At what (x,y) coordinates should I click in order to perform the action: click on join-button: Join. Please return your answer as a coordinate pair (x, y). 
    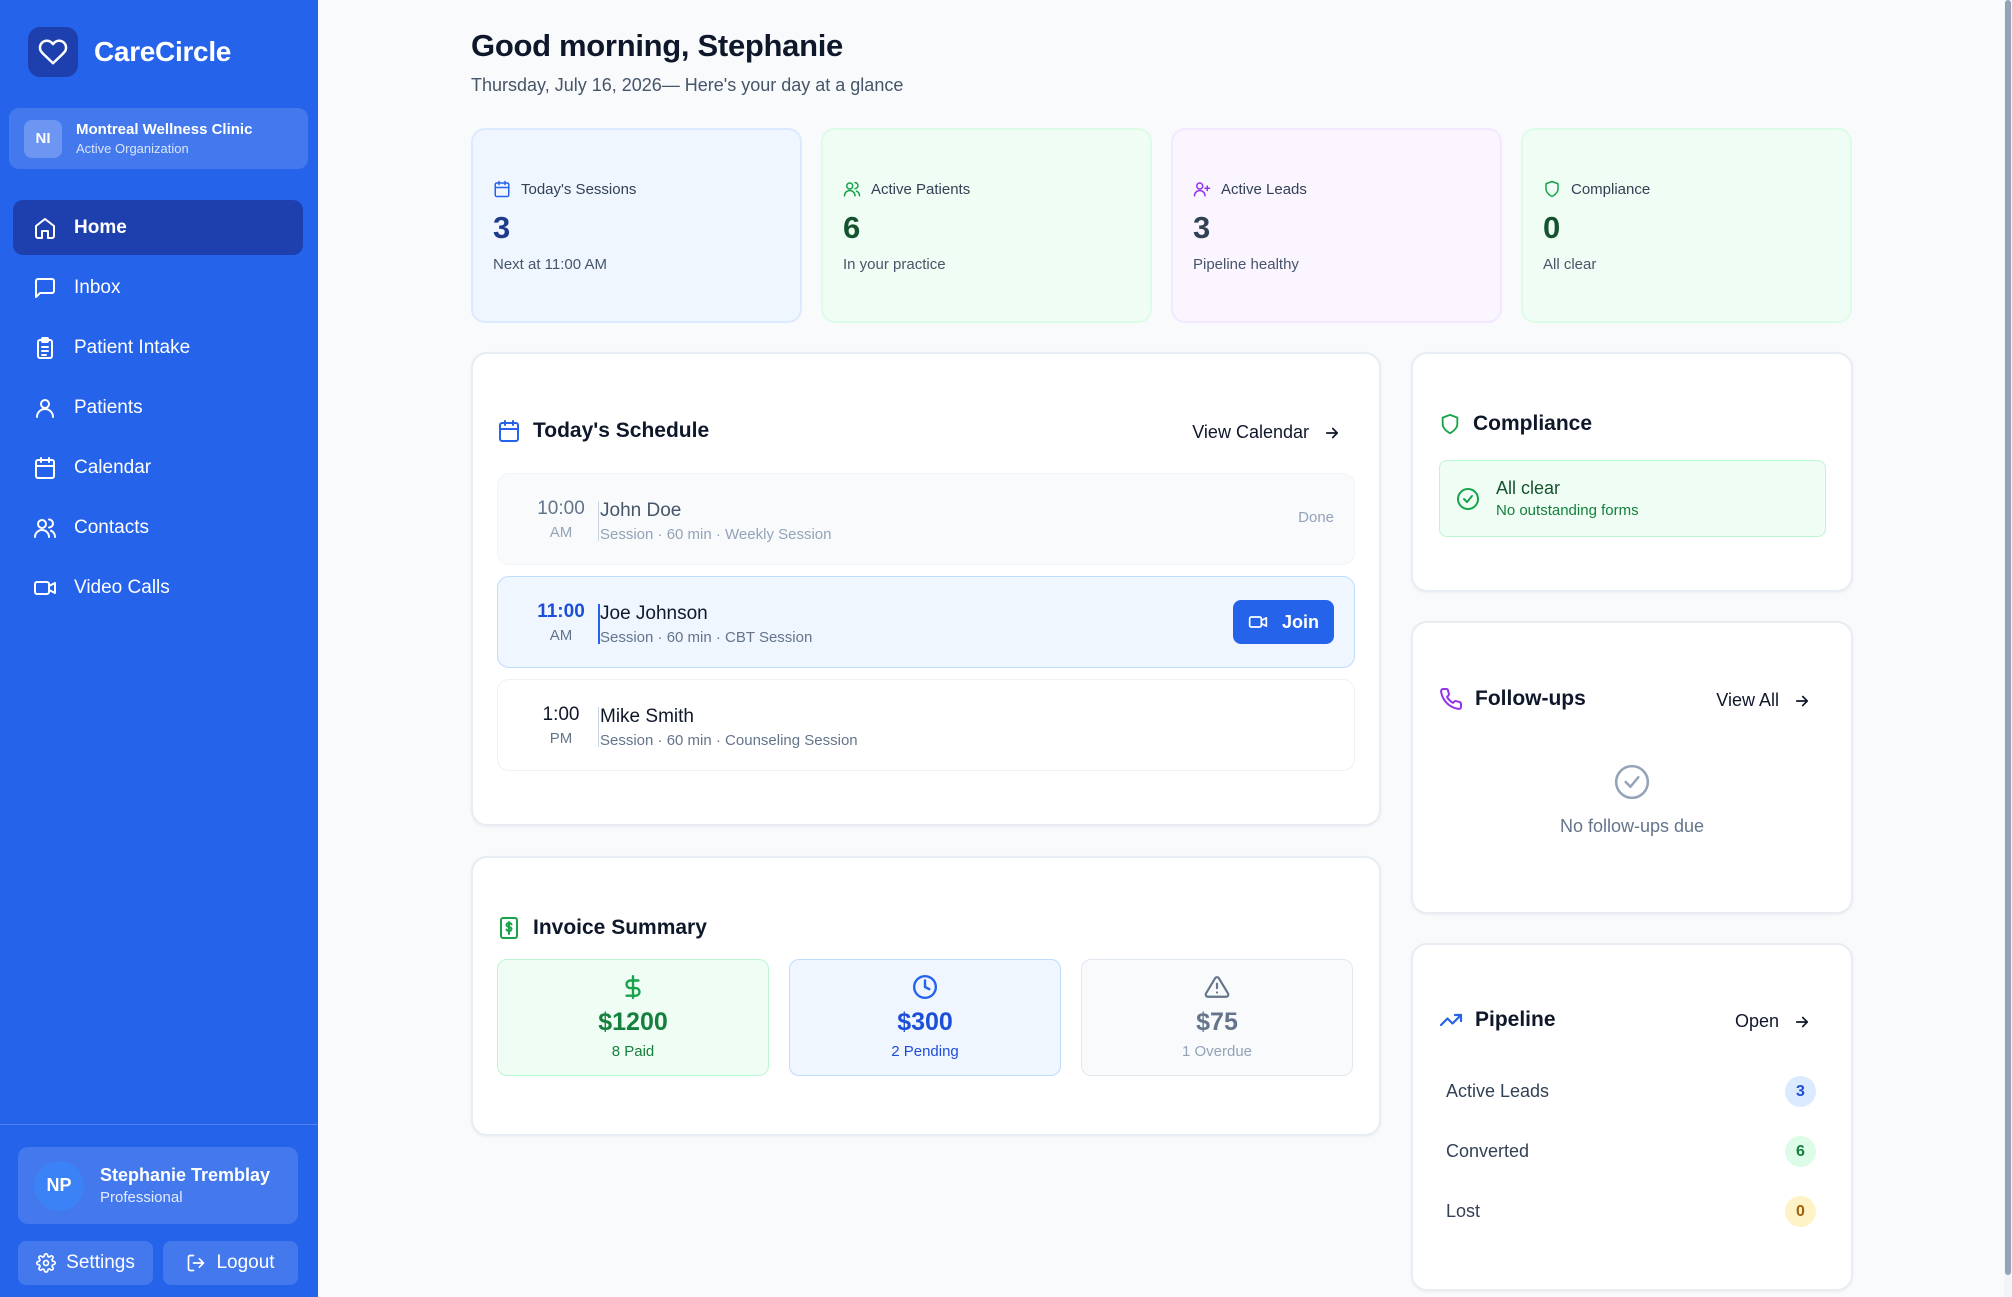
    Looking at the image, I should click on (1283, 622).